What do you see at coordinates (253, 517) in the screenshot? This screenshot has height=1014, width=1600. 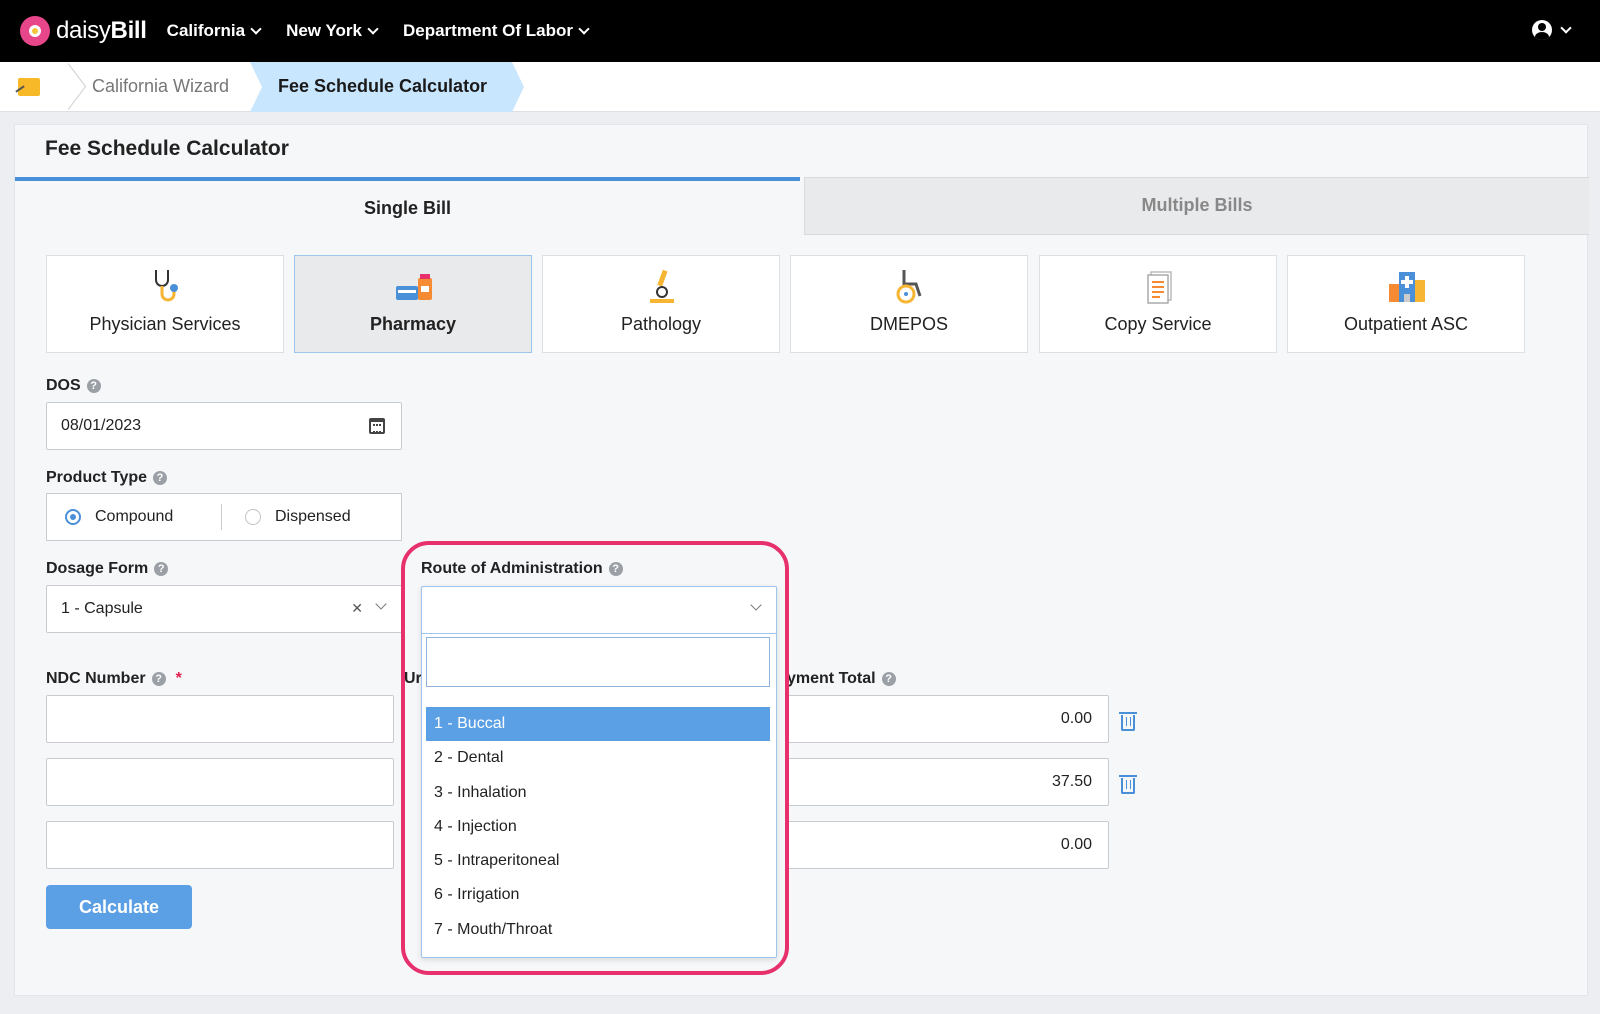 I see `radio-unselected-icon` at bounding box center [253, 517].